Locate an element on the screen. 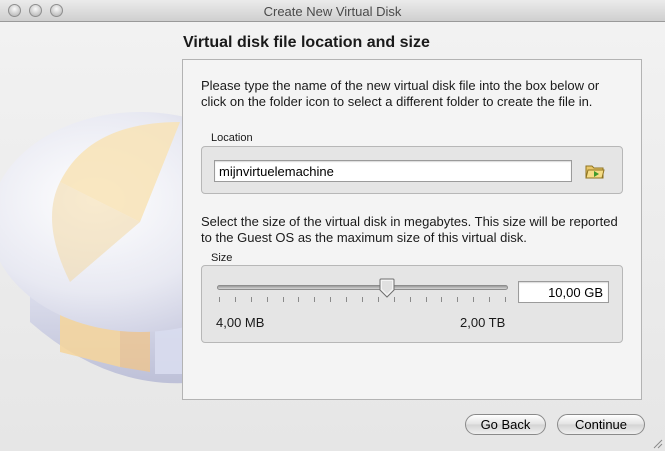 The width and height of the screenshot is (665, 451). size-slider-track is located at coordinates (362, 287).